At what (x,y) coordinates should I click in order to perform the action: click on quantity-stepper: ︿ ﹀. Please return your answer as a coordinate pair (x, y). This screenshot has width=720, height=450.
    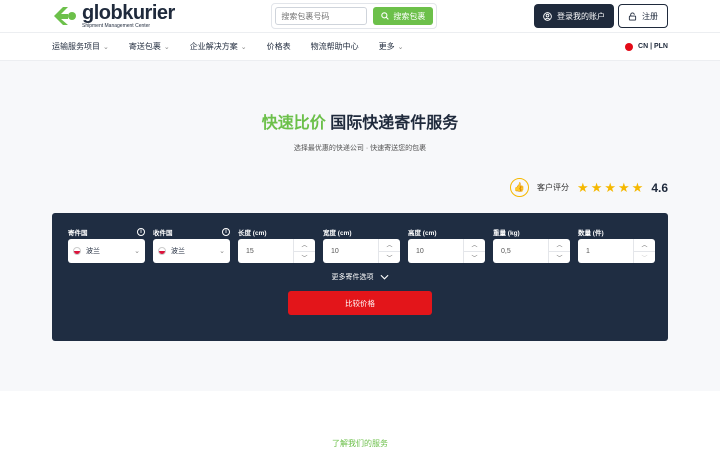
    Looking at the image, I should click on (644, 251).